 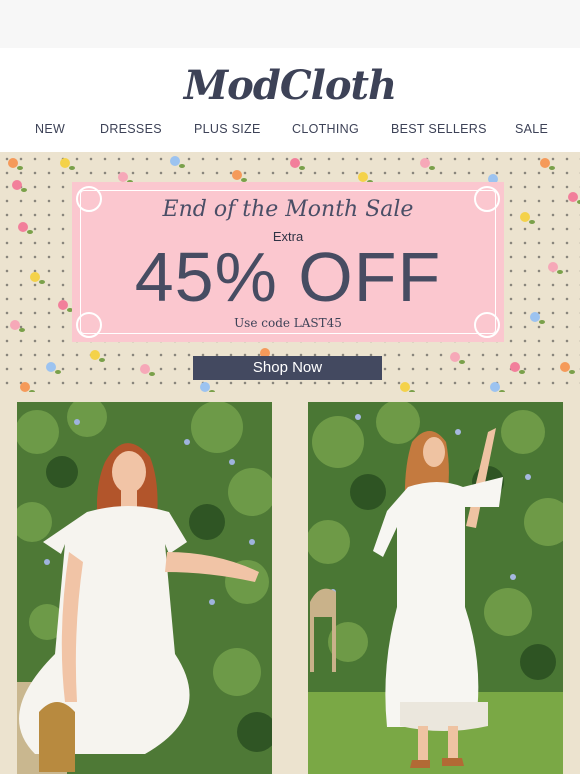 What do you see at coordinates (288, 277) in the screenshot?
I see `sale-discount: 45% OFF` at bounding box center [288, 277].